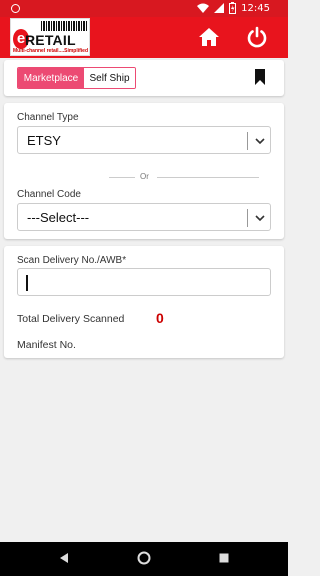 This screenshot has height=576, width=320. I want to click on clock: 12:45, so click(255, 8).